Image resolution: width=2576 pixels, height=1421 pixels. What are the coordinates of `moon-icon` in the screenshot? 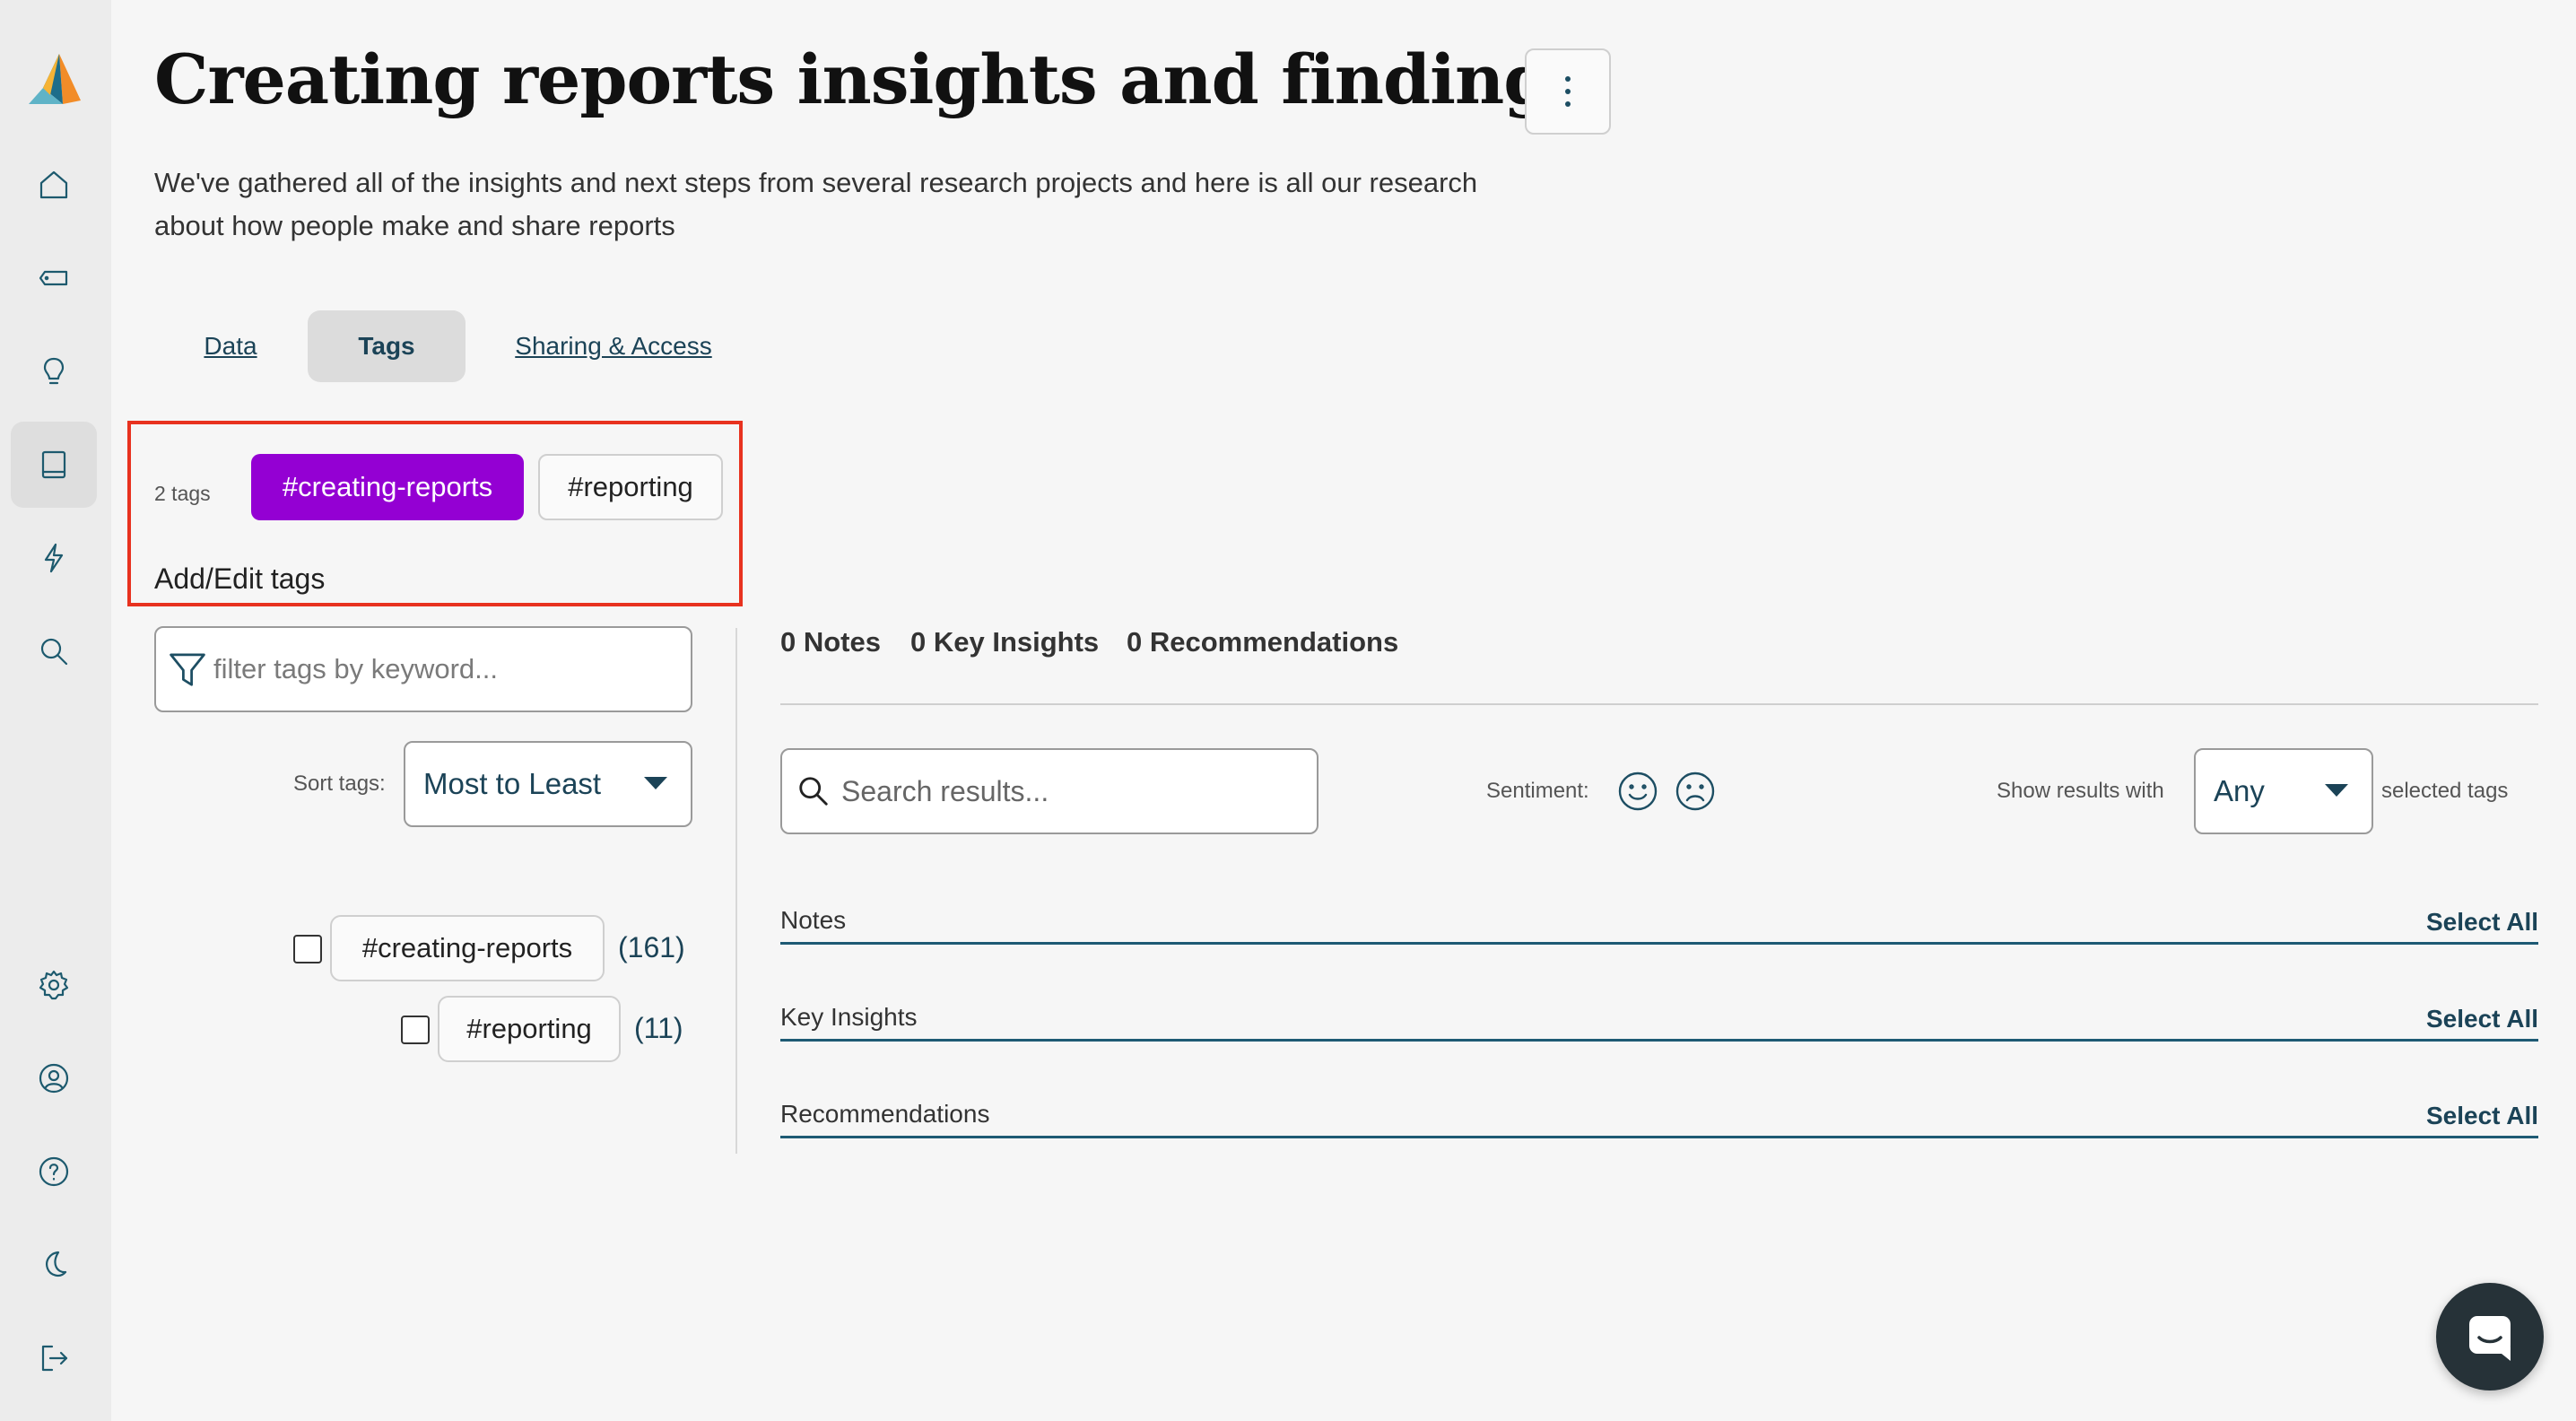 It's located at (56, 1264).